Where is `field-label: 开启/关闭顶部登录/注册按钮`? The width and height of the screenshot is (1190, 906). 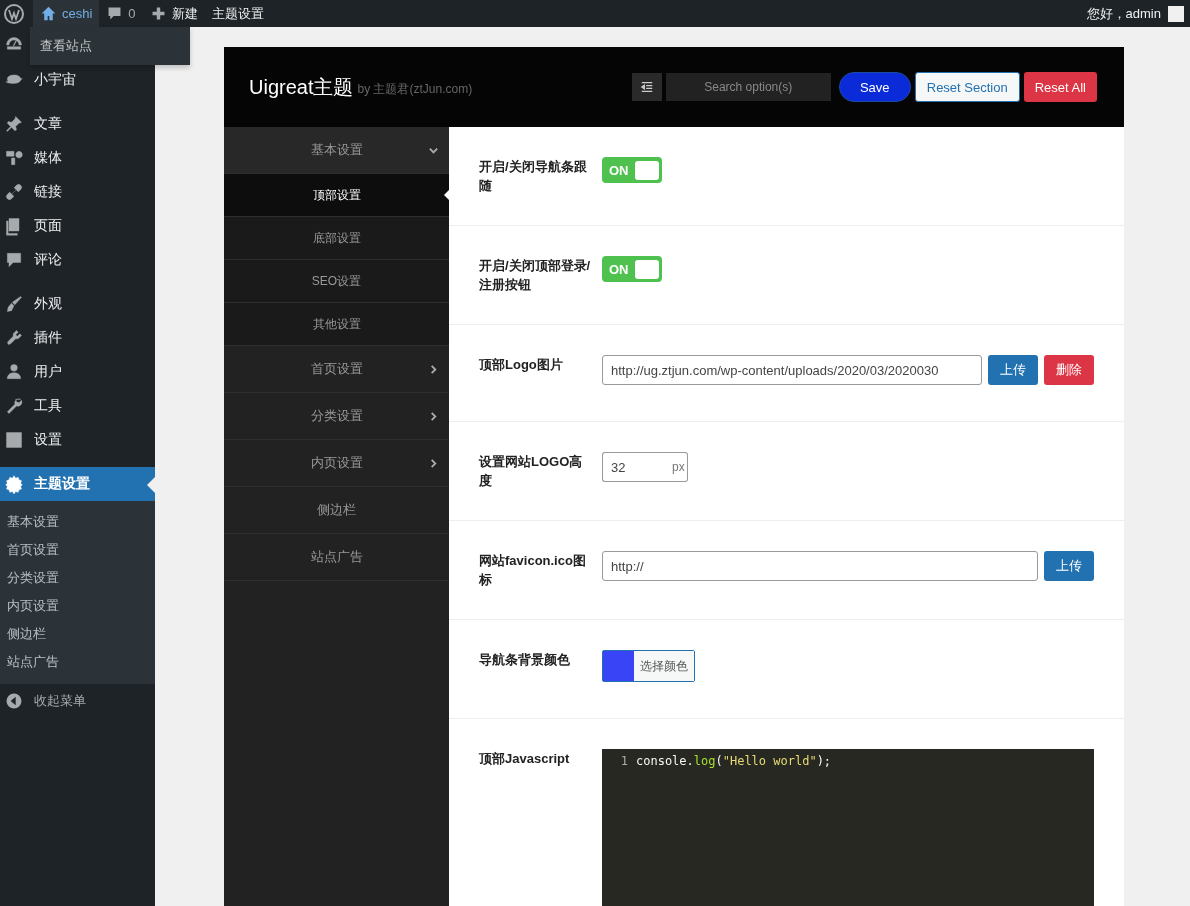
field-label: 开启/关闭顶部登录/注册按钮 is located at coordinates (535, 275).